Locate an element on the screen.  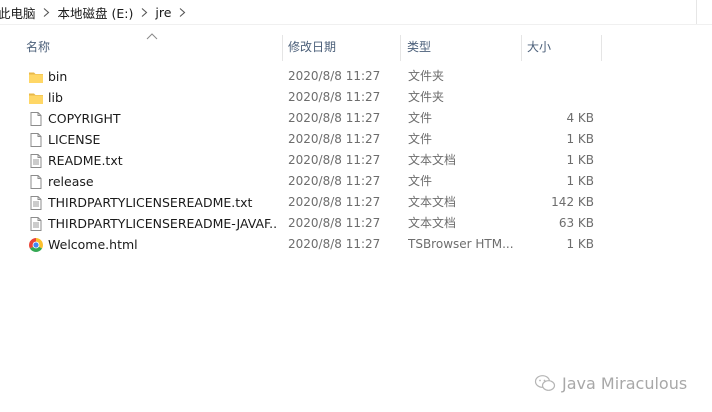
wechat-icon is located at coordinates (545, 383).